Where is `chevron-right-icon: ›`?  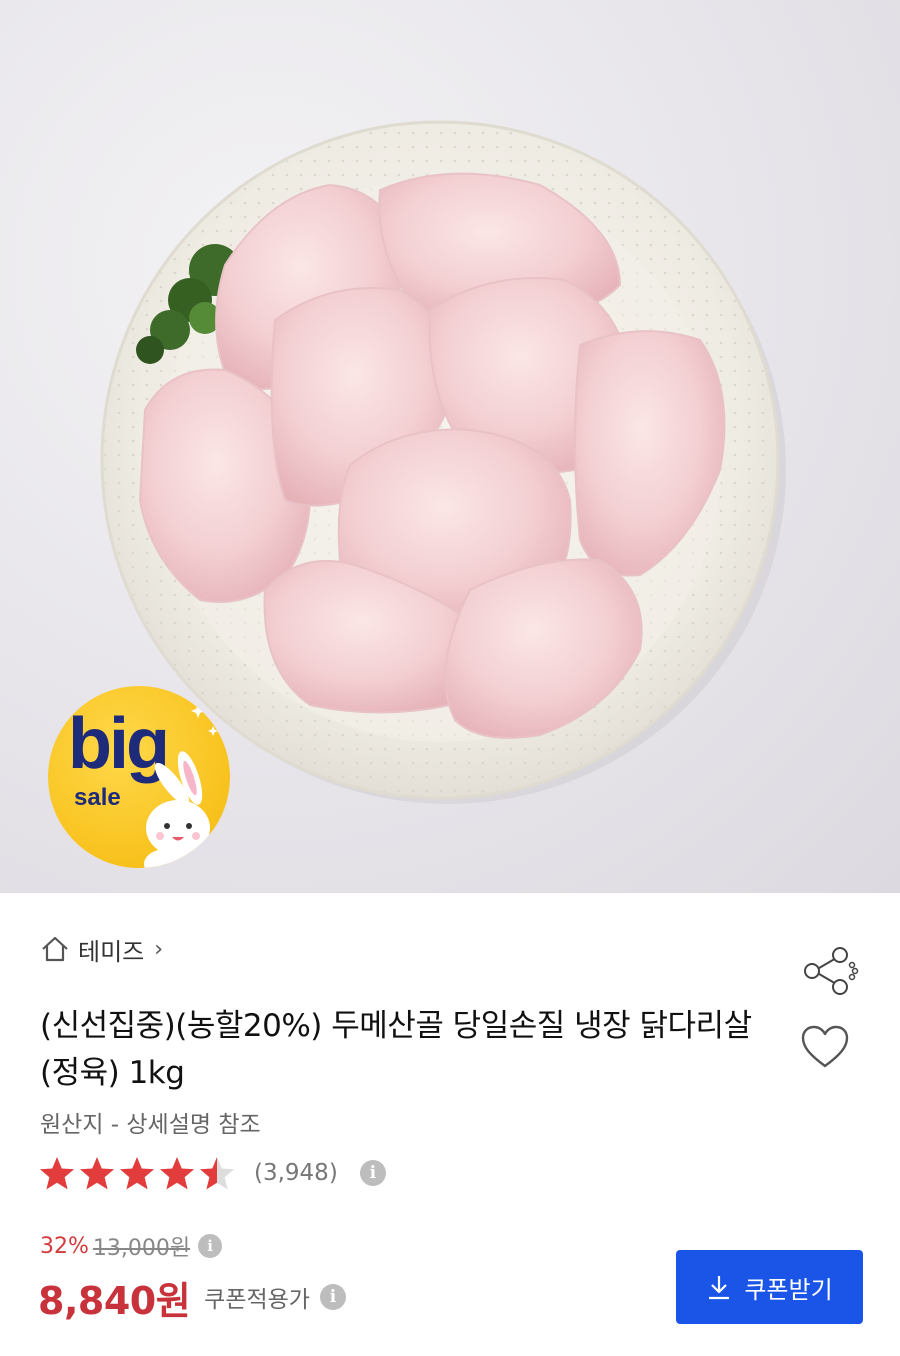 chevron-right-icon: › is located at coordinates (159, 949).